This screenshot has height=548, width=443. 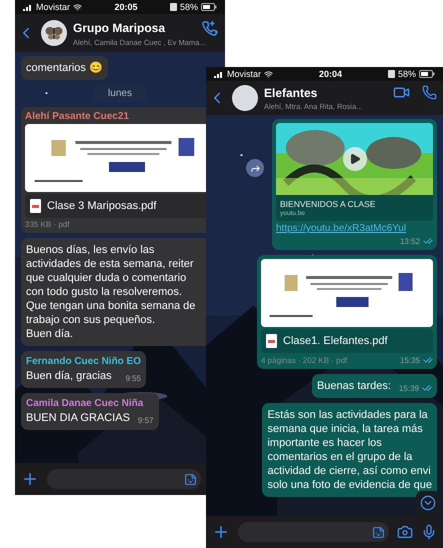 What do you see at coordinates (210, 27) in the screenshot?
I see `add-call-icon` at bounding box center [210, 27].